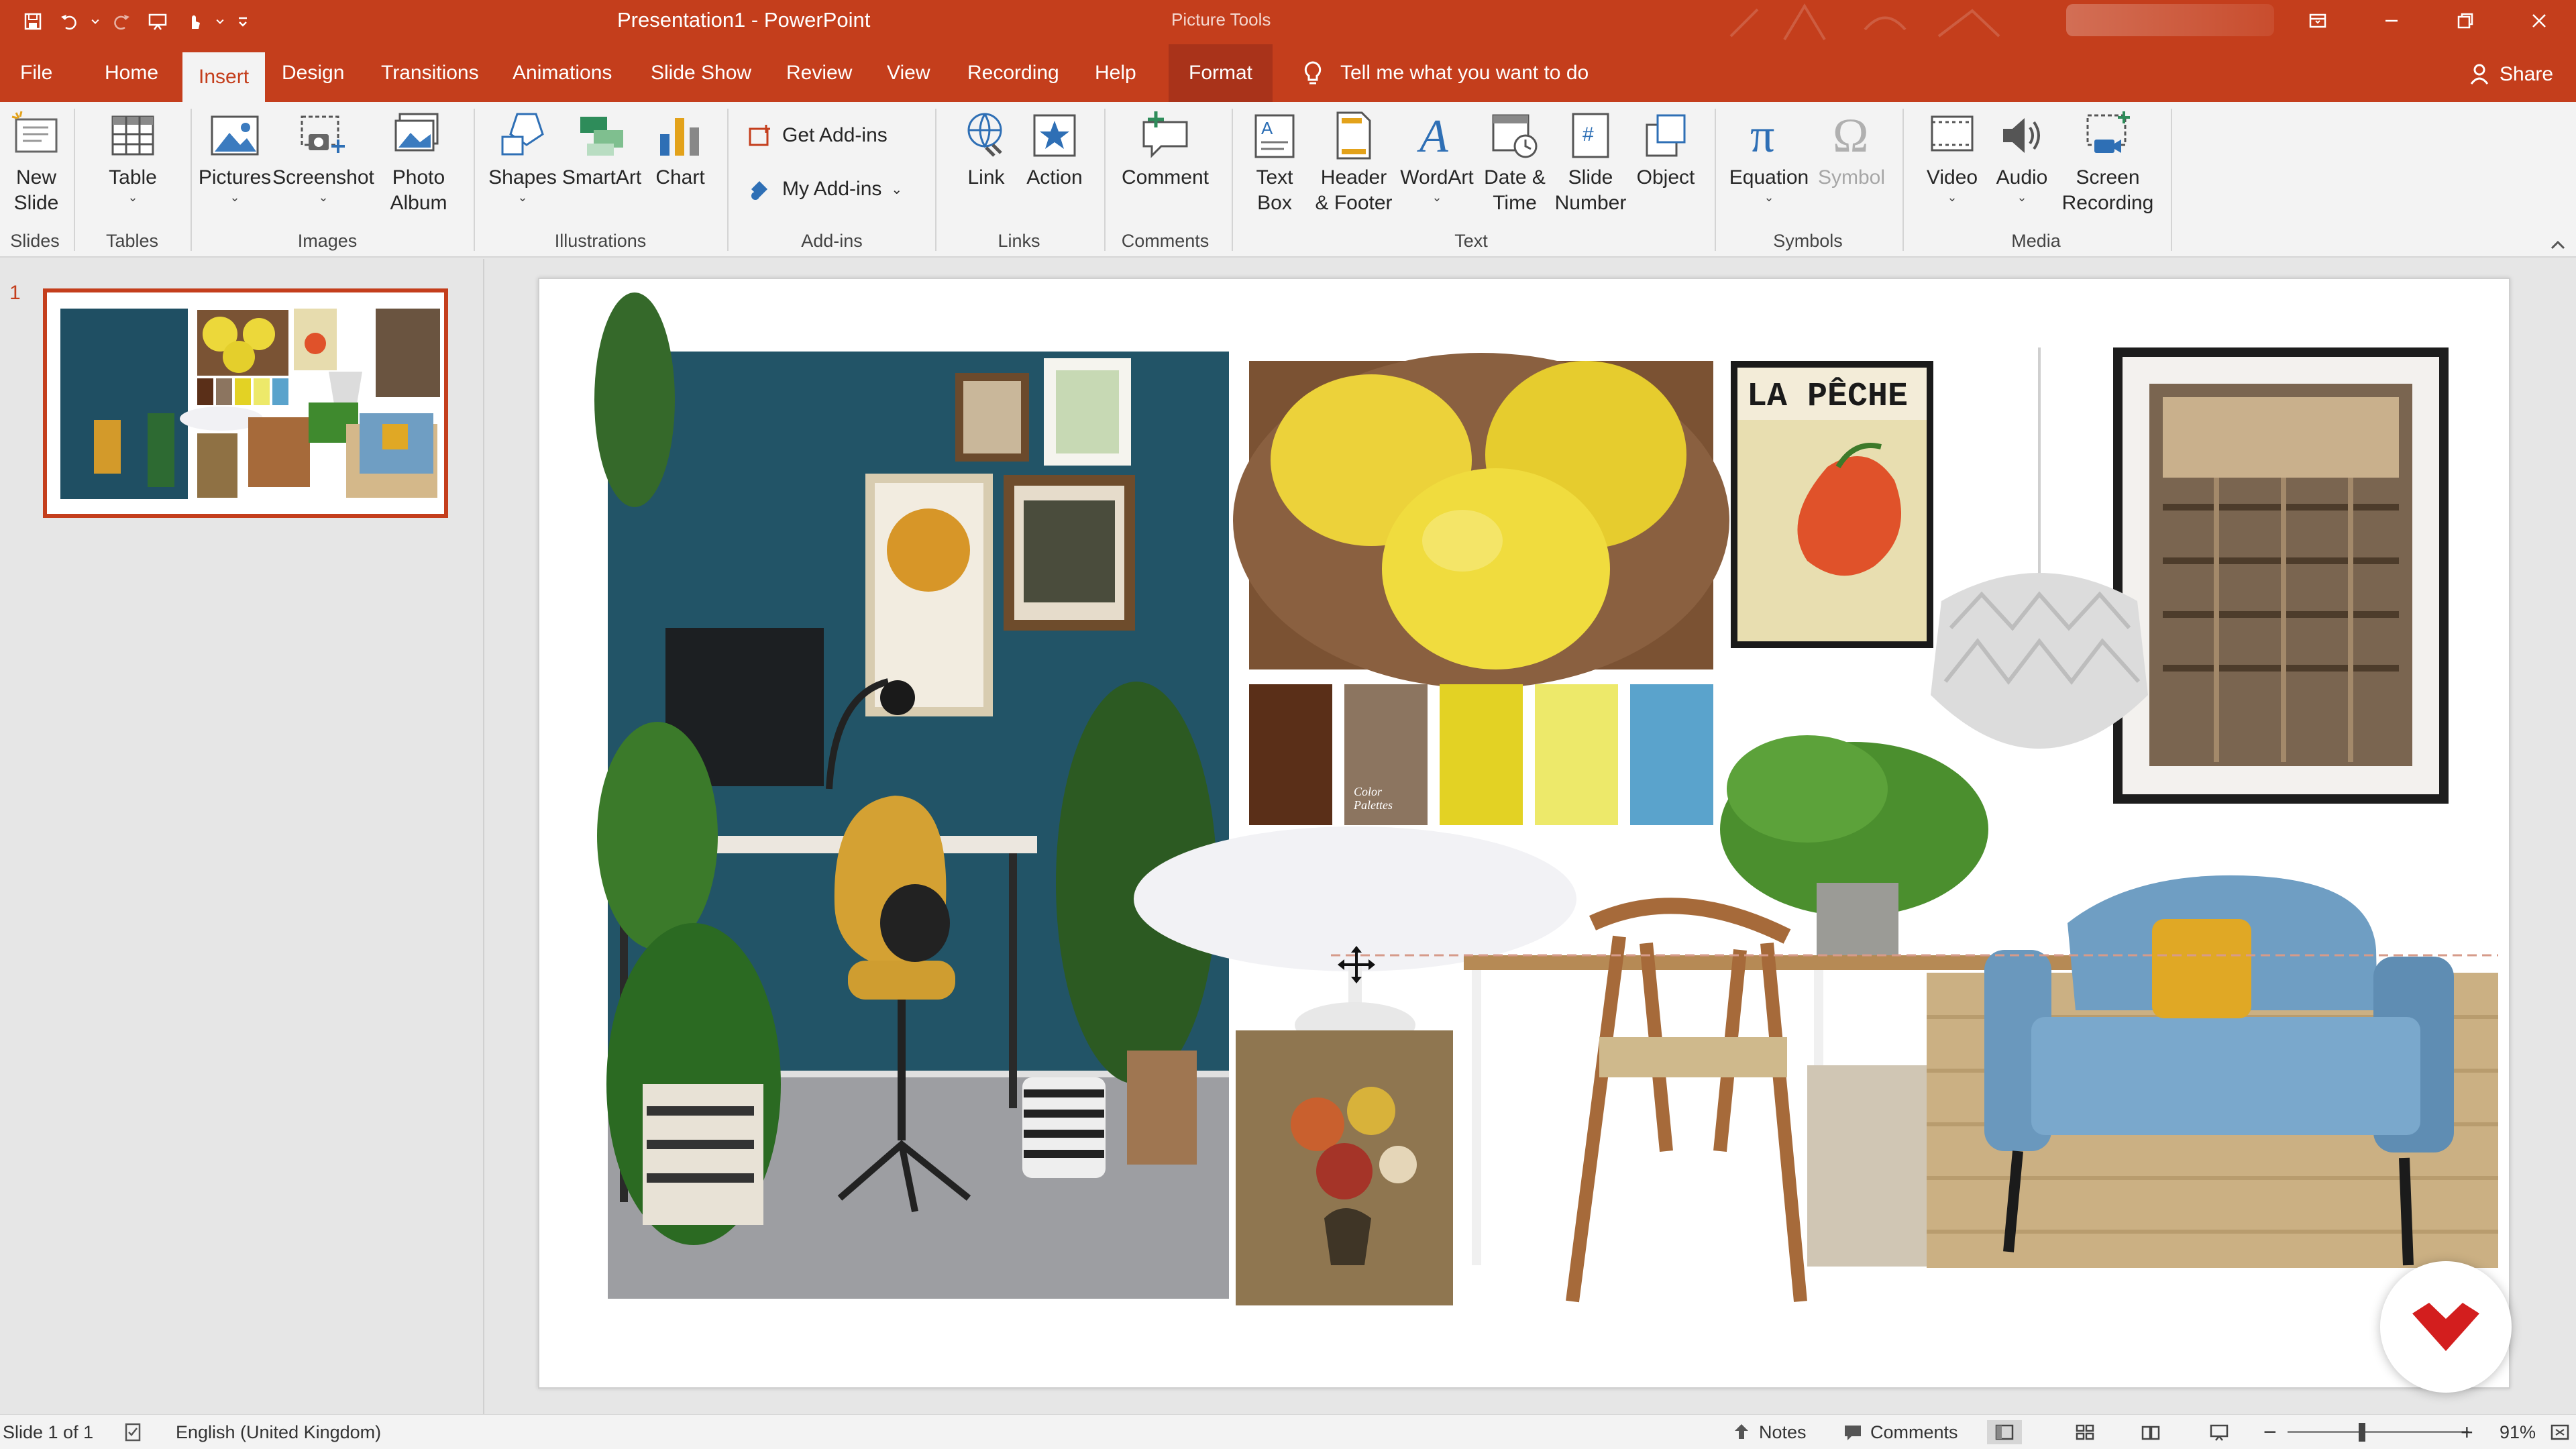  I want to click on action-button: Action, so click(1054, 149).